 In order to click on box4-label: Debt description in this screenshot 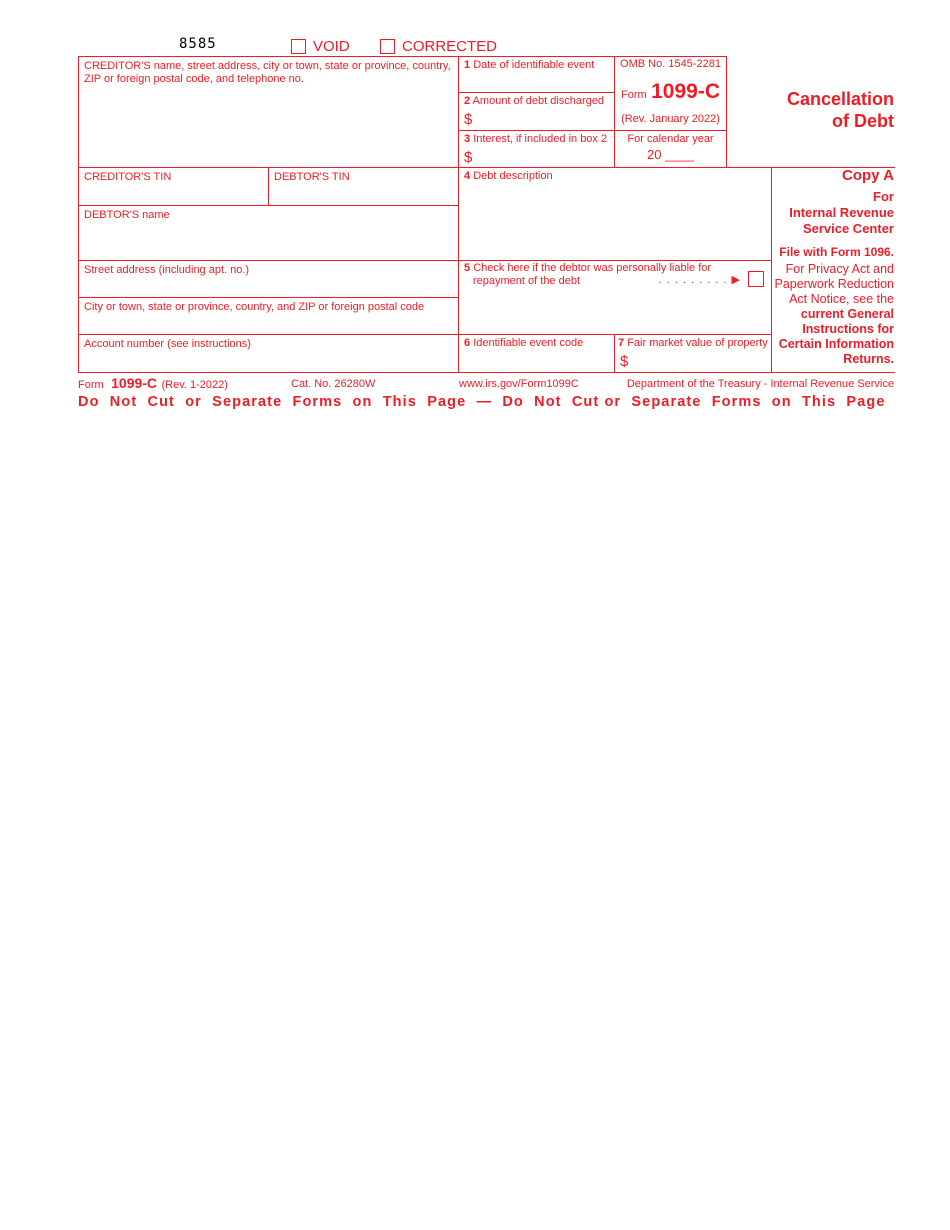, I will do `click(513, 176)`.